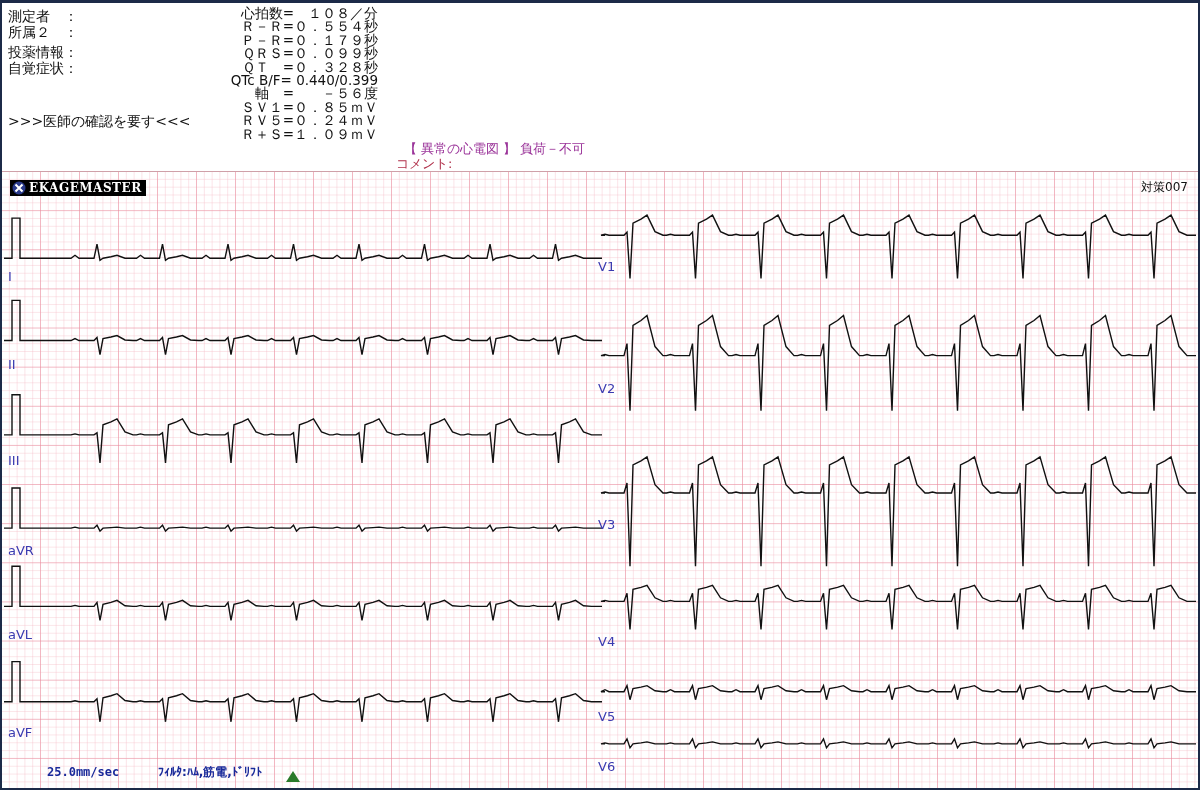 The height and width of the screenshot is (790, 1200). I want to click on field-label: 所属２ ：, so click(43, 32).